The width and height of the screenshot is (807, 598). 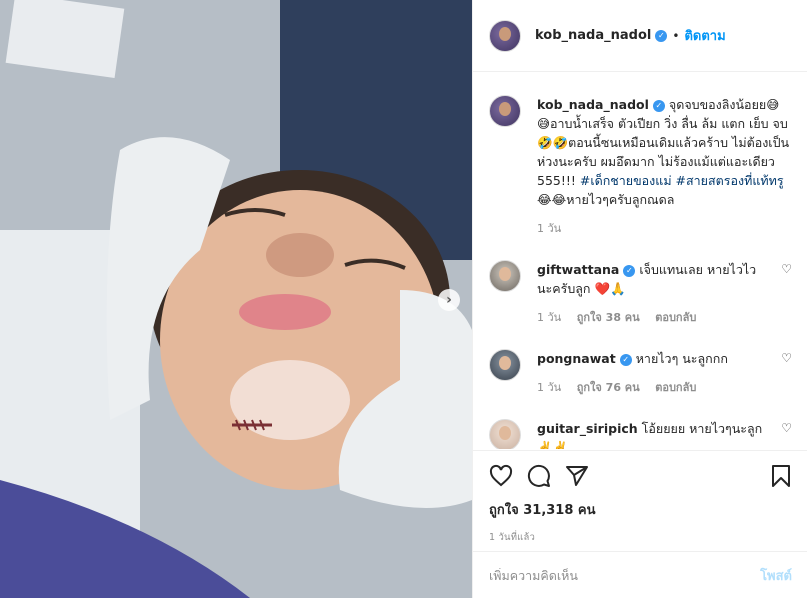 I want to click on add-comment-bar: โพสต์, so click(x=640, y=574).